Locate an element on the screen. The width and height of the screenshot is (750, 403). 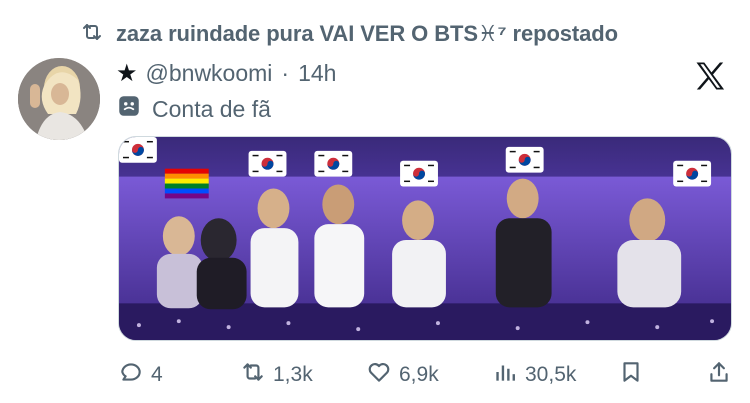
views-button: 30,5k is located at coordinates (534, 375).